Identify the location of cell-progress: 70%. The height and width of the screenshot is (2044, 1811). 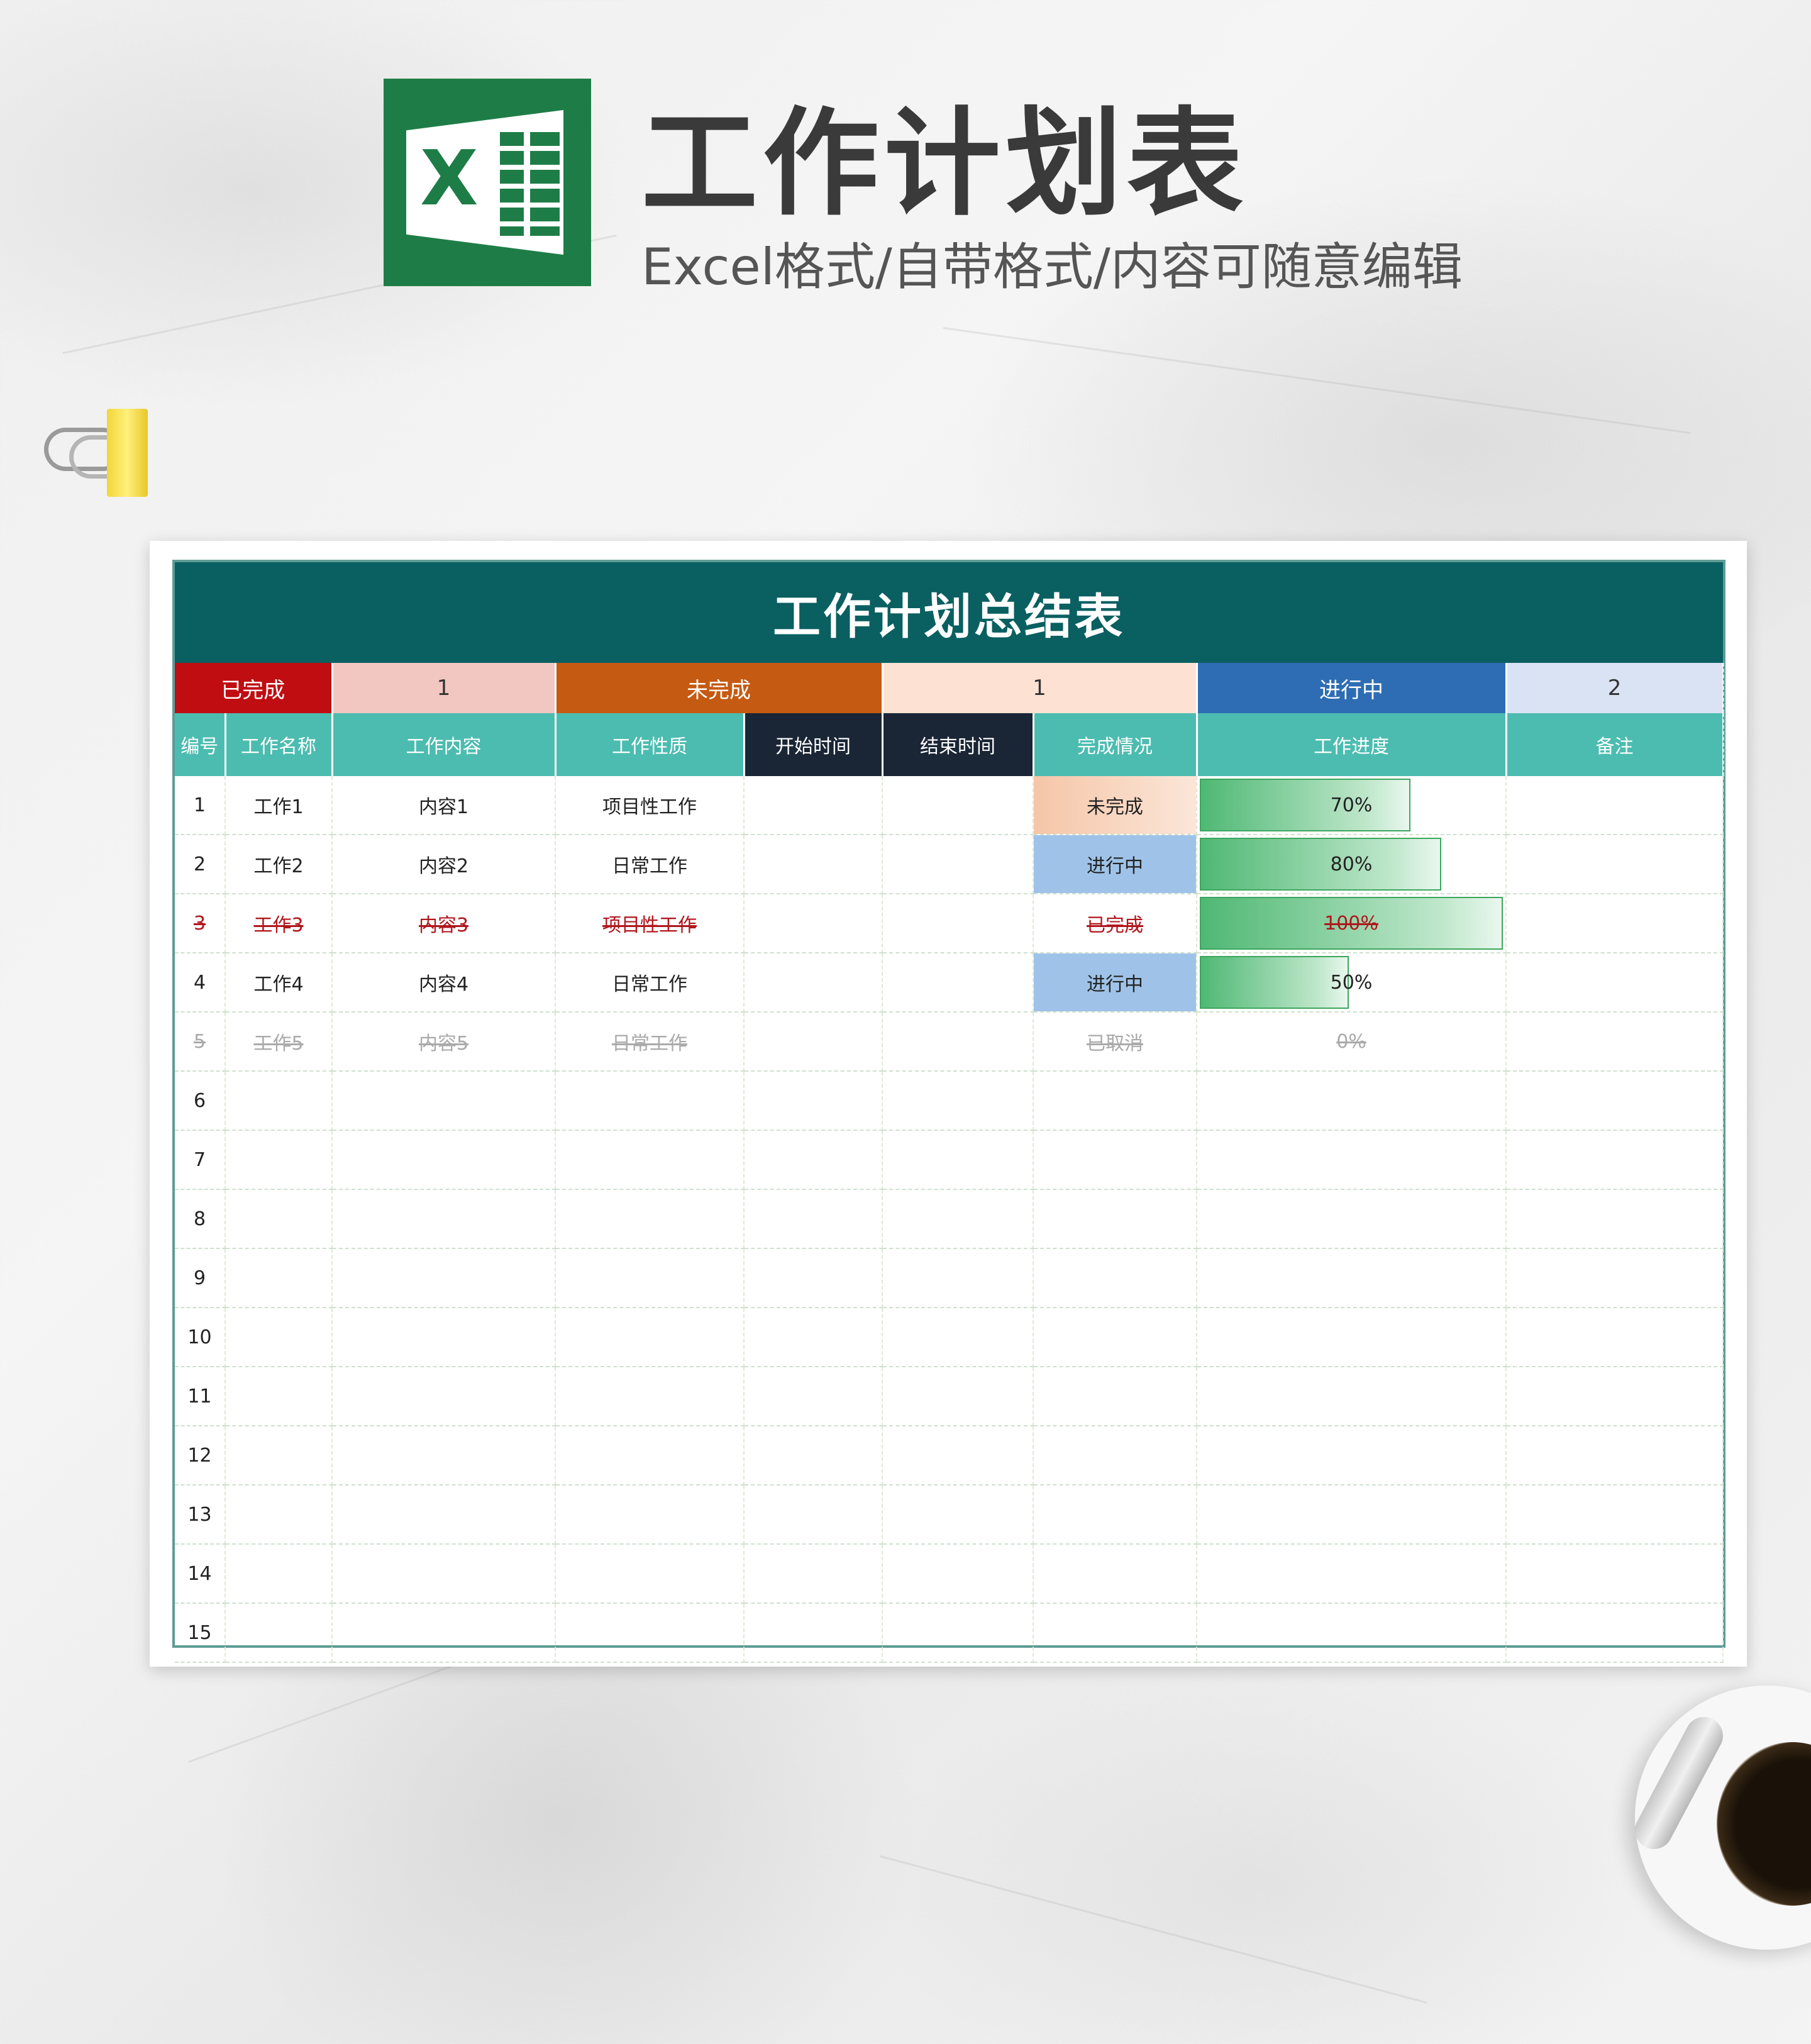
(1352, 805).